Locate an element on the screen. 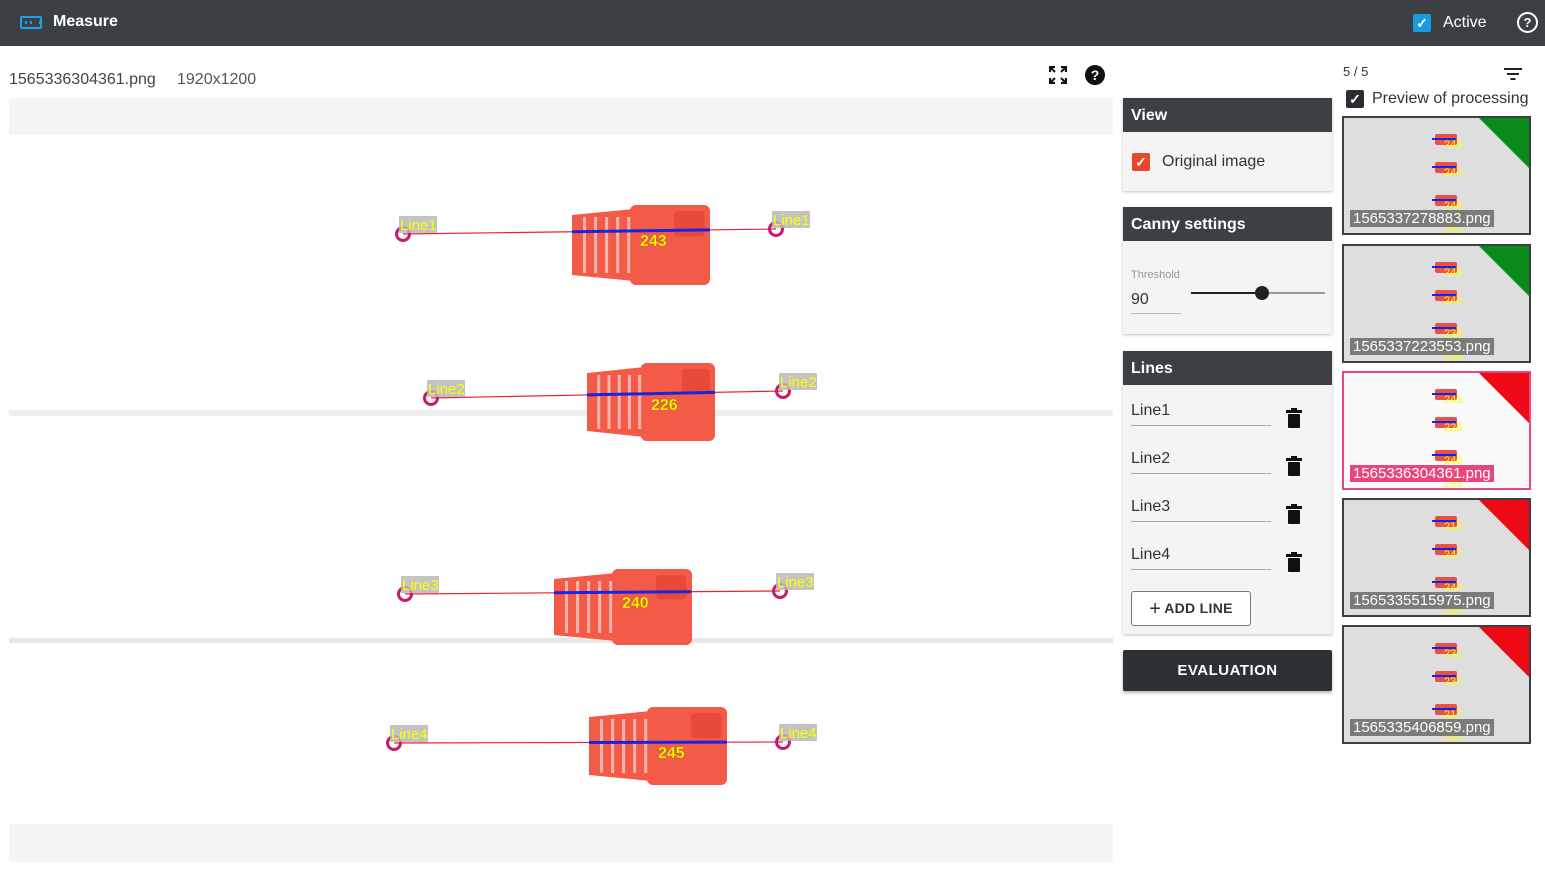 The image size is (1545, 869). thumbnail-file-name: 1565337223553.png is located at coordinates (1422, 346).